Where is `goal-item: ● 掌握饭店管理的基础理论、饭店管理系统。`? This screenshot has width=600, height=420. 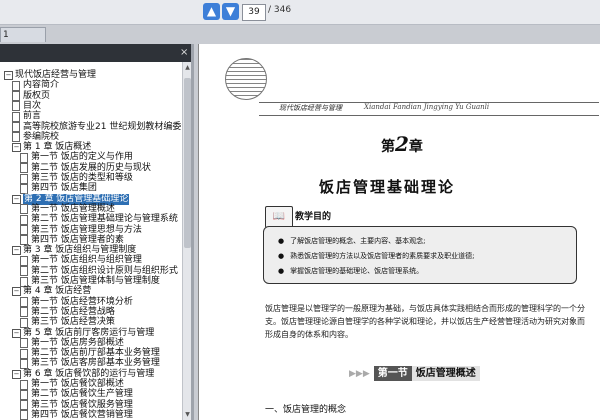
goal-item: ● 掌握饭店管理的基础理论、饭店管理系统。 is located at coordinates (351, 271).